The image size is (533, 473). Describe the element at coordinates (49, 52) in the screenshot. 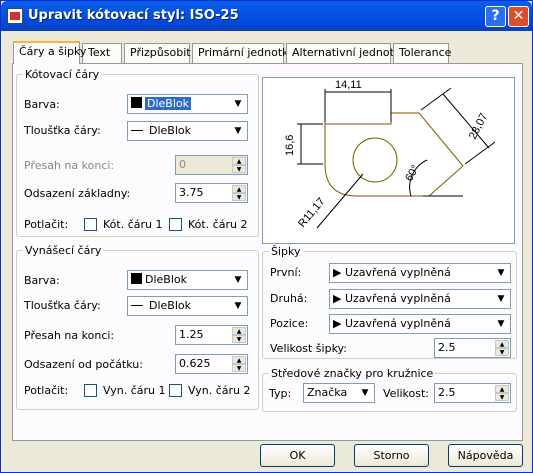

I see `tab-lines-arrows: Čáry a šipky` at that location.